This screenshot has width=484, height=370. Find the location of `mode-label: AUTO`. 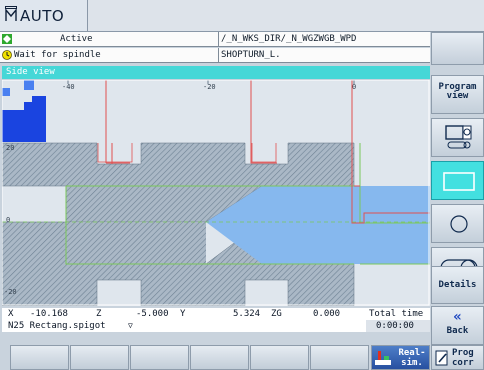

mode-label: AUTO is located at coordinates (42, 16).